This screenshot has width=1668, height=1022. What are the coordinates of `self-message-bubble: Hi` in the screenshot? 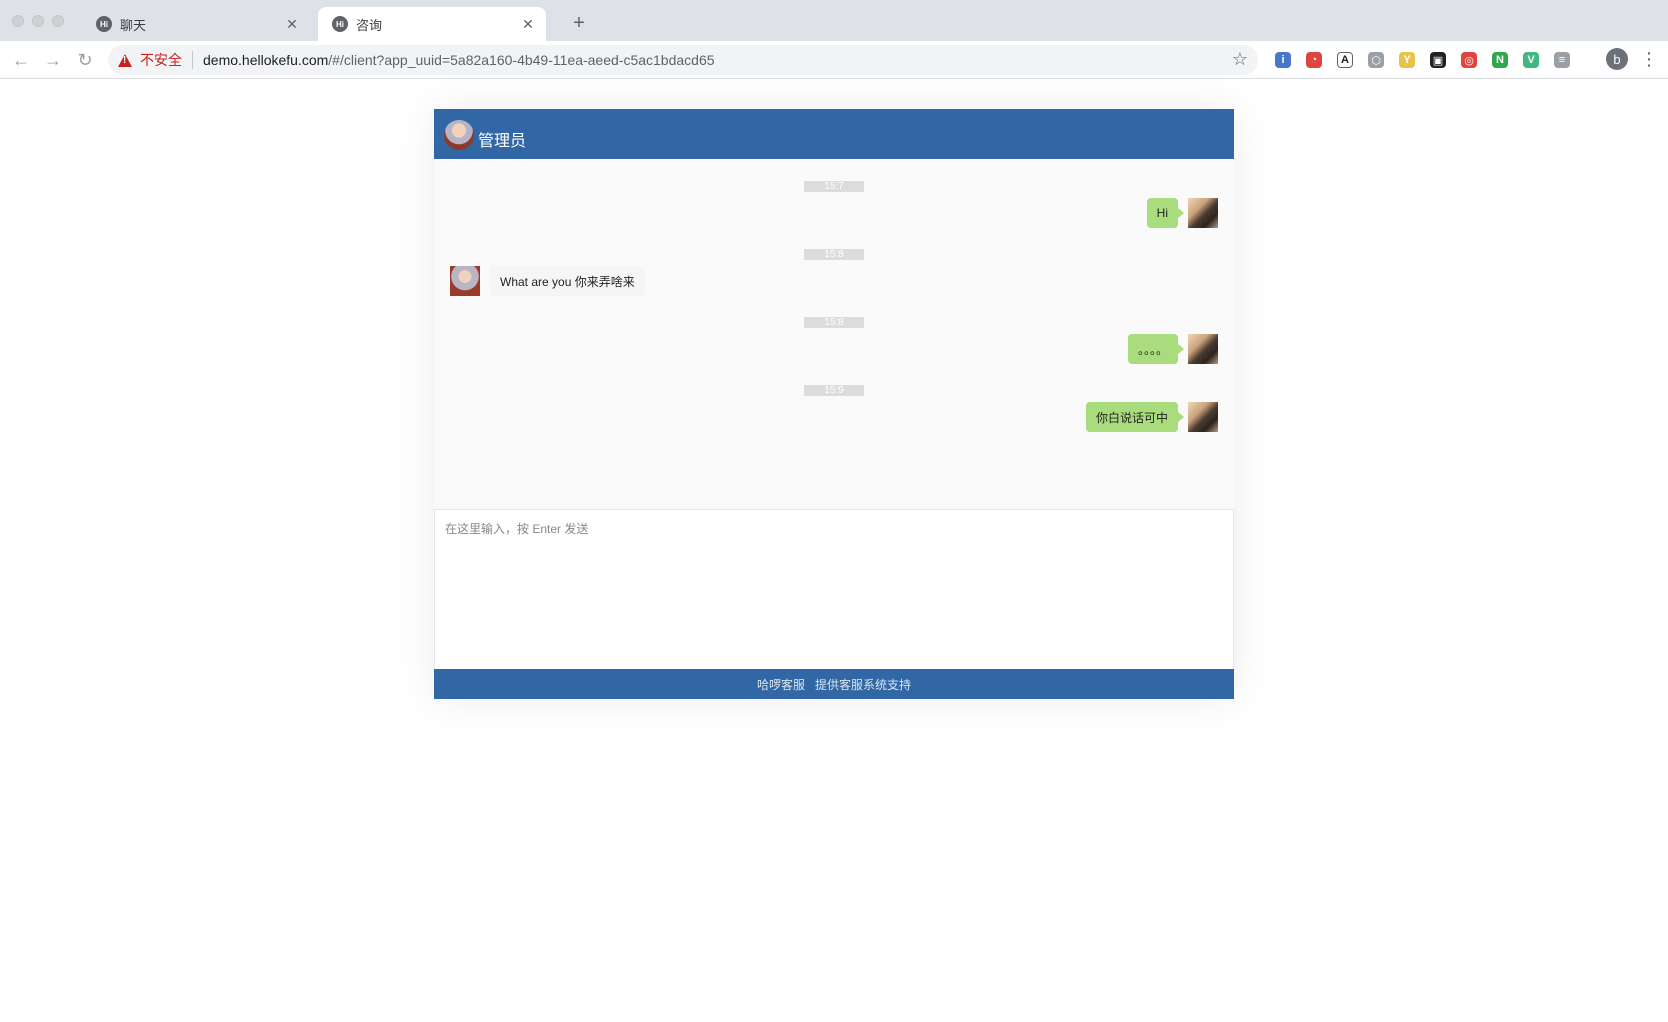 It's located at (1165, 213).